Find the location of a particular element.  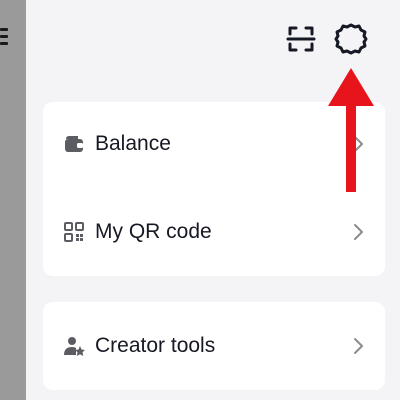

creator-tools-icon is located at coordinates (74, 346).